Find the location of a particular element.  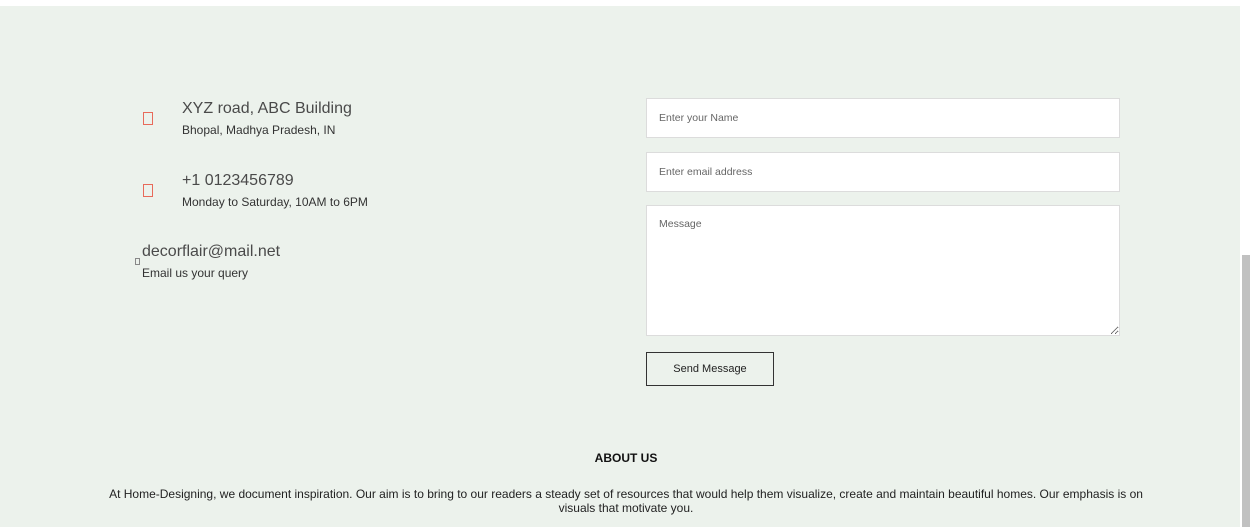

email-subtitle: Email us your query is located at coordinates (195, 273).